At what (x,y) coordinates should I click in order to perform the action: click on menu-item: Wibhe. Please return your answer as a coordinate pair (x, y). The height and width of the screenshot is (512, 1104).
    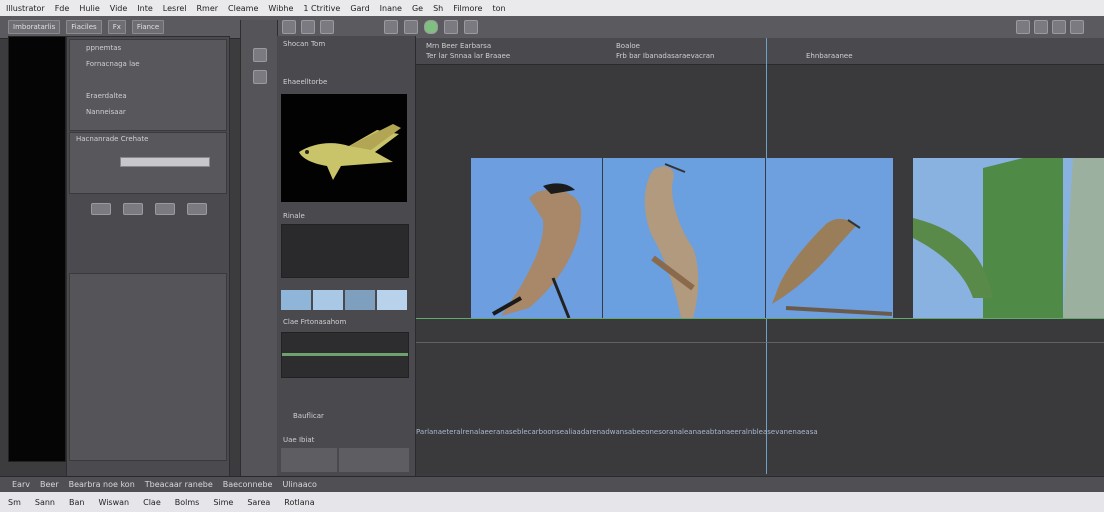
    Looking at the image, I should click on (280, 8).